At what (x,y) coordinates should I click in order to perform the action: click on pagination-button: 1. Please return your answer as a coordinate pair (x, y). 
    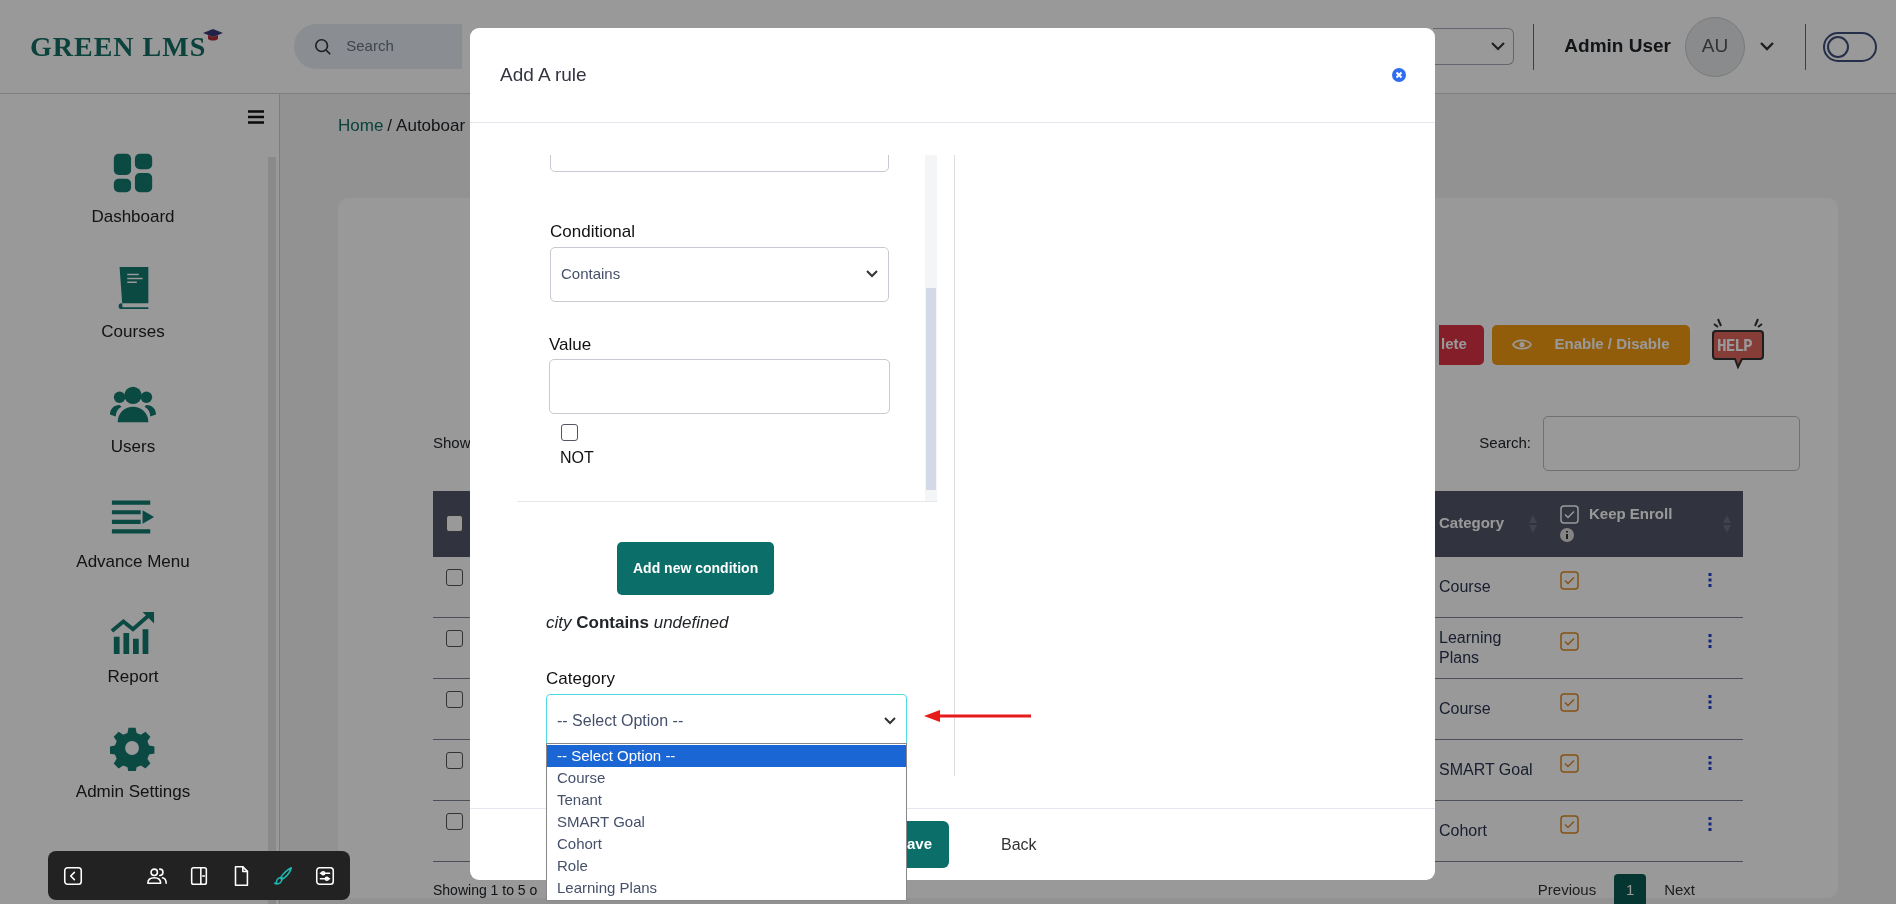
    Looking at the image, I should click on (1630, 888).